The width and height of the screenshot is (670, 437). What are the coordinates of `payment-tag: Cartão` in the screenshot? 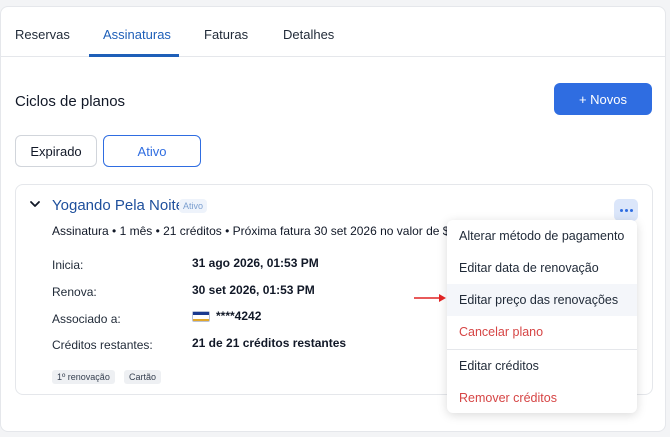 It's located at (143, 377).